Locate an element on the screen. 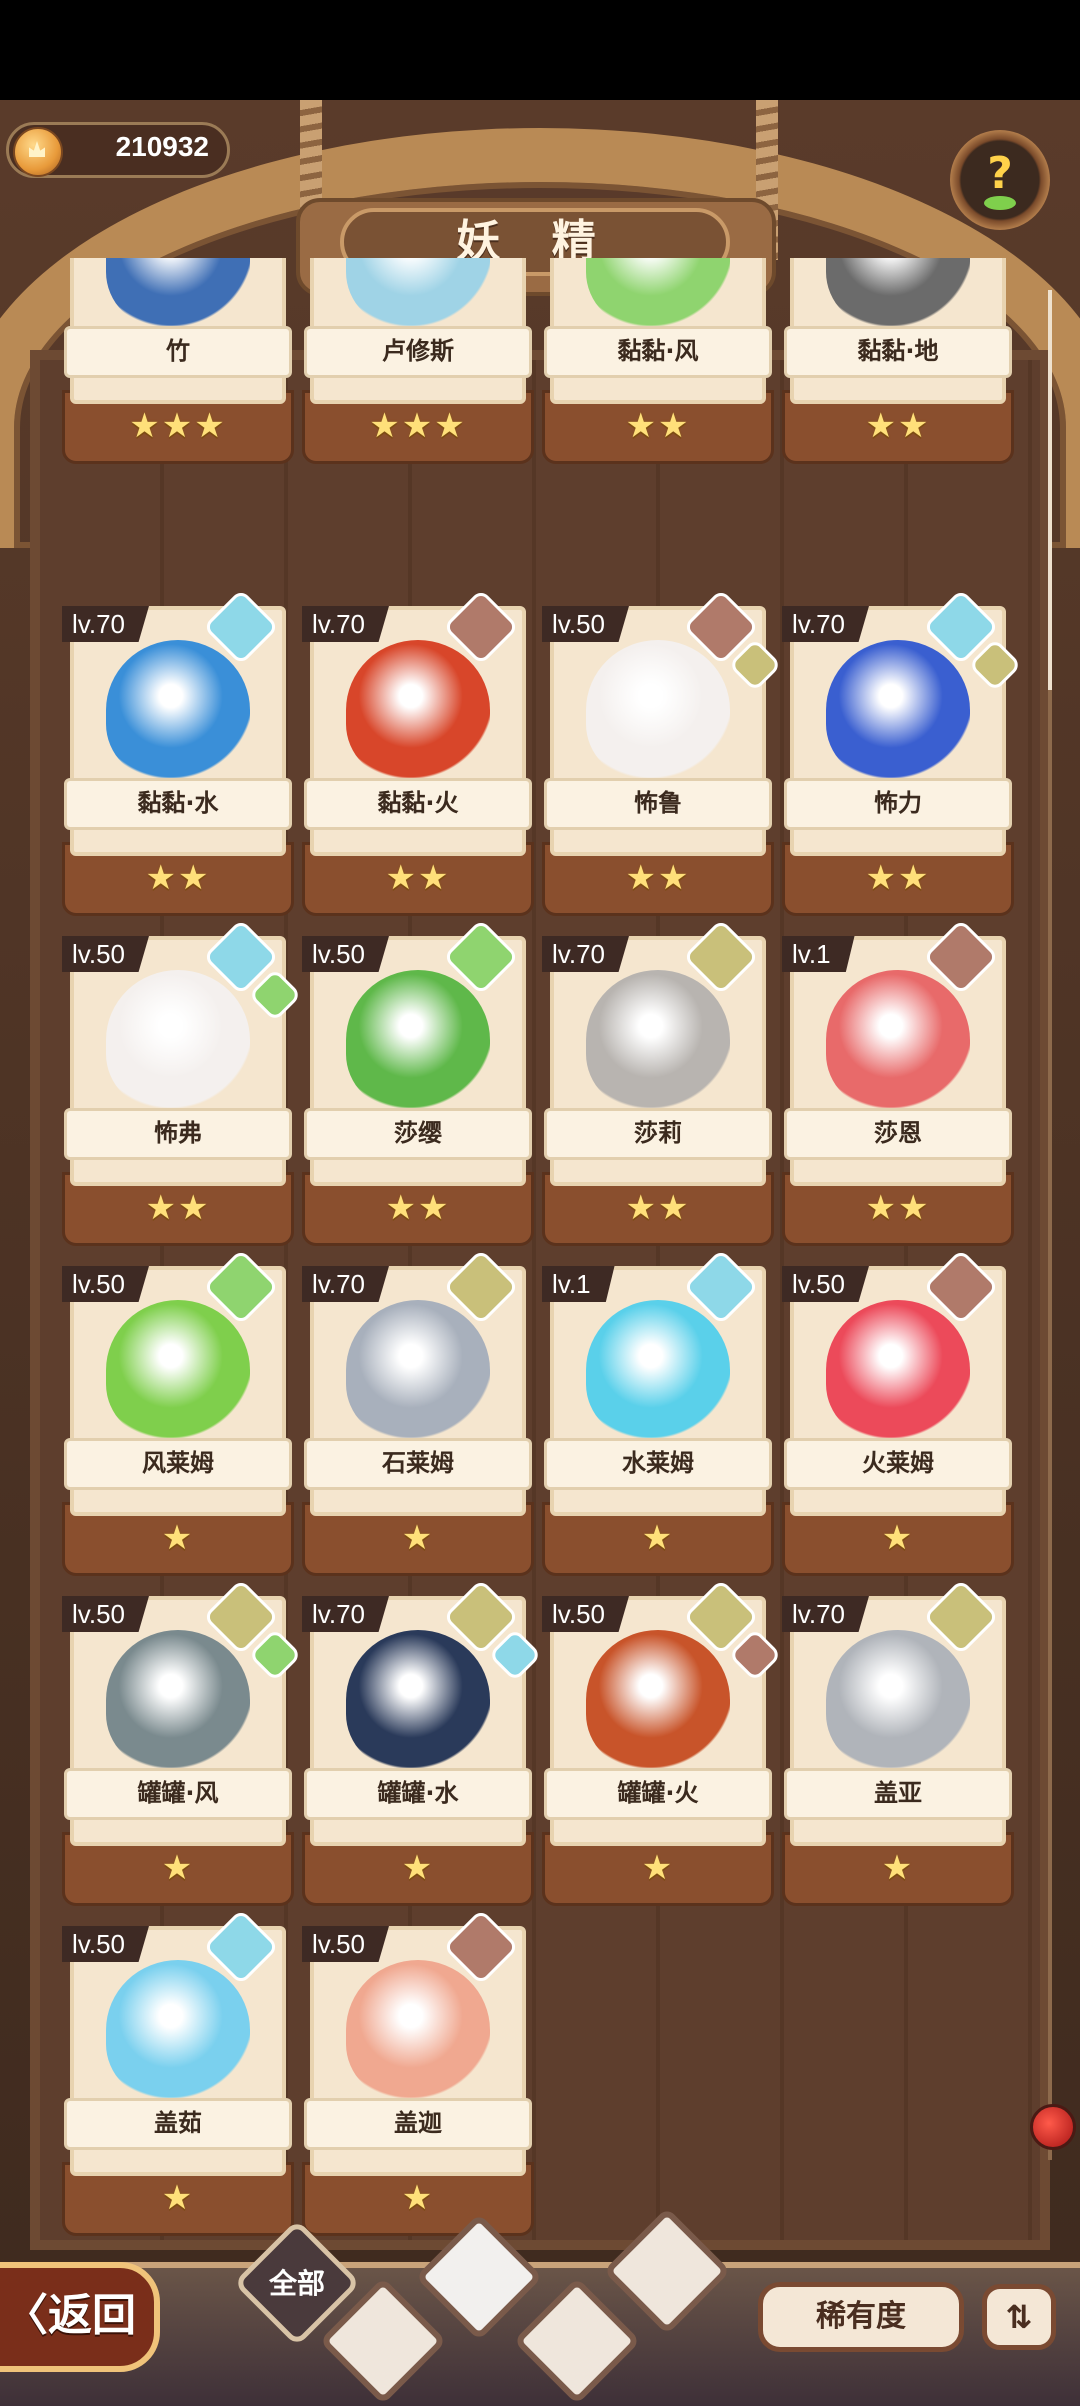 The width and height of the screenshot is (1080, 2406). sprite-name: 黏黏·风 is located at coordinates (658, 352).